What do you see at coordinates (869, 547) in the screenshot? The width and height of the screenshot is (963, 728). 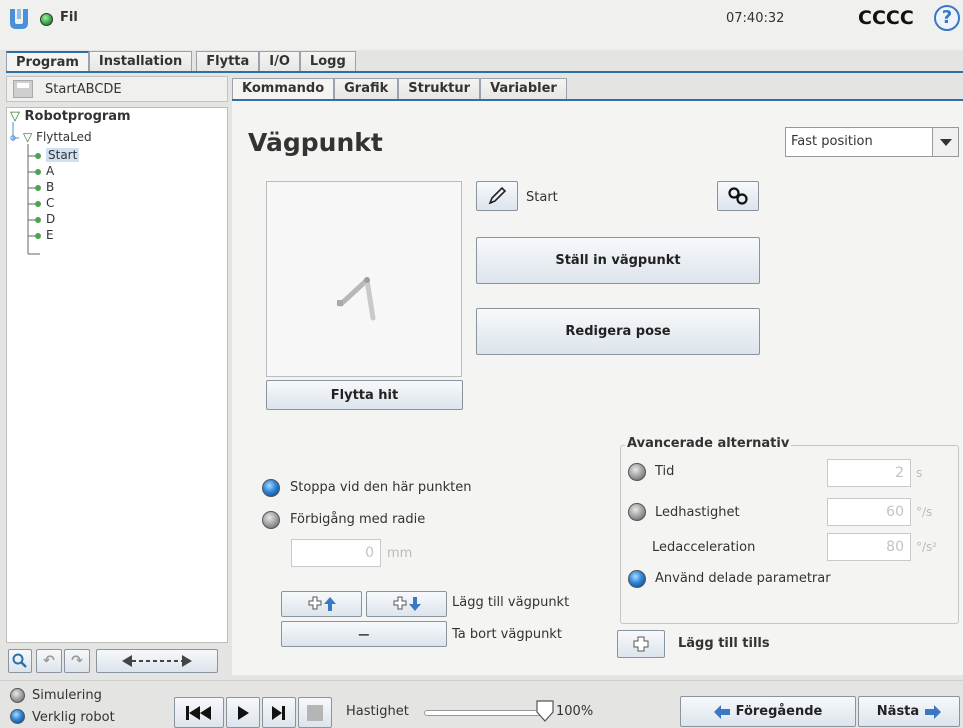 I see `joint-accel-input: 80` at bounding box center [869, 547].